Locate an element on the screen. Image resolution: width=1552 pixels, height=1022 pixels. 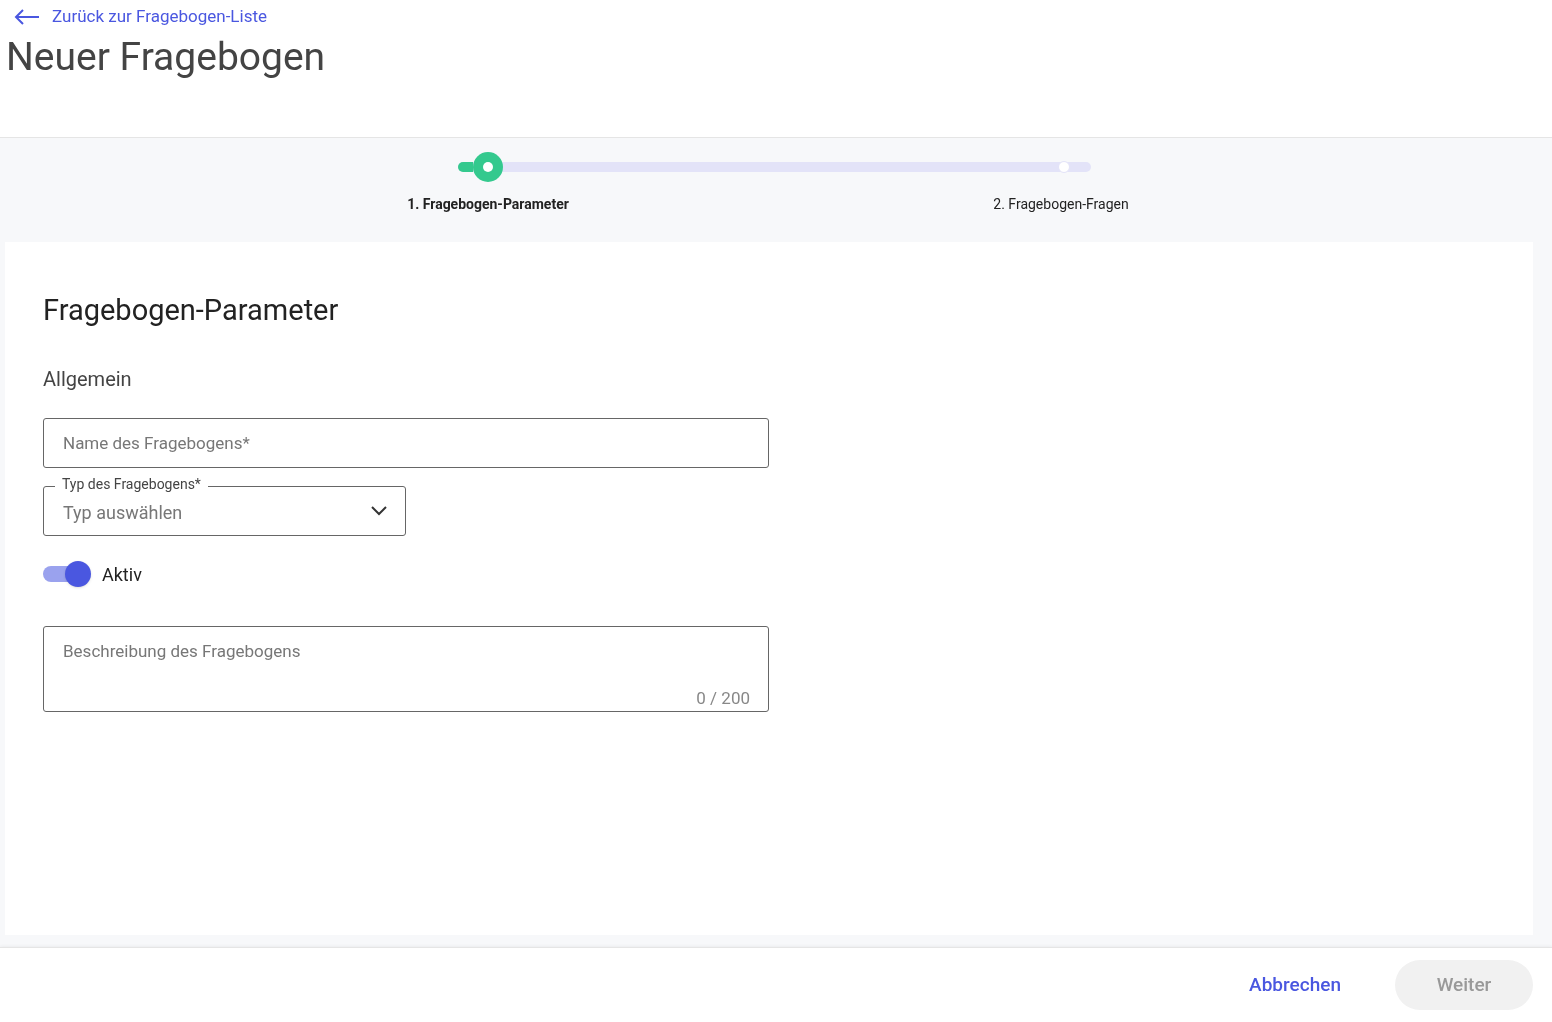
select-label: Typ des Fragebogens* is located at coordinates (131, 485).